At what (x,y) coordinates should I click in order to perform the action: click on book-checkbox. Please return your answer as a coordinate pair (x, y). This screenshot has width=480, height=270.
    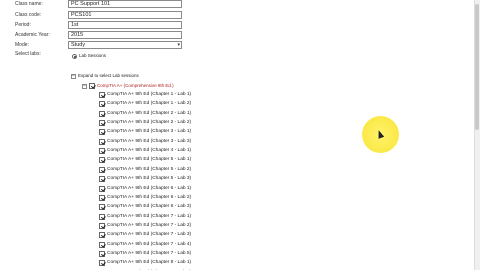
    Looking at the image, I should click on (92, 86).